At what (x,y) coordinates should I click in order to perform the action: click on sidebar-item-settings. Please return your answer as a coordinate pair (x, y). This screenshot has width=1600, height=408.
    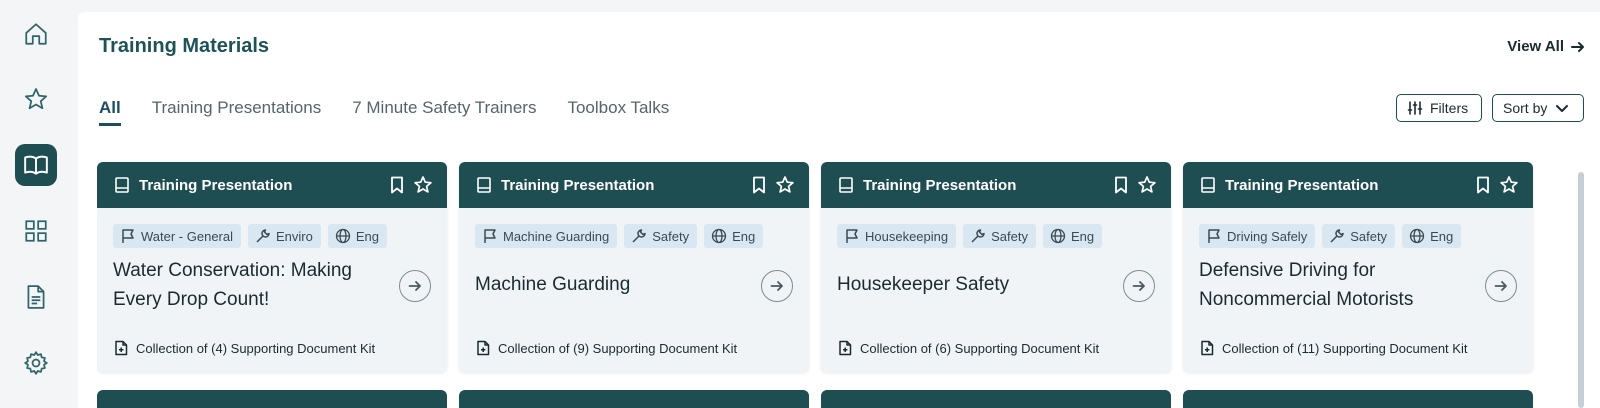
    Looking at the image, I should click on (36, 363).